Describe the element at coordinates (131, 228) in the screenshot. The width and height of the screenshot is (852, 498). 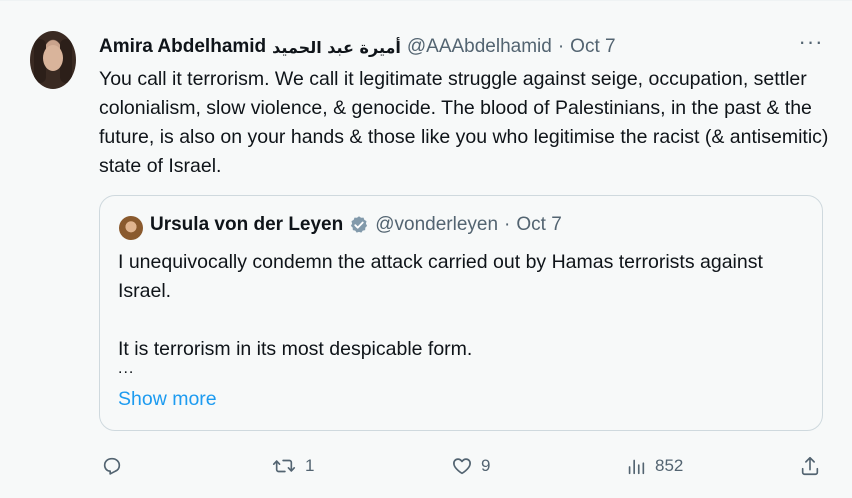
I see `quoted-author-avatar` at that location.